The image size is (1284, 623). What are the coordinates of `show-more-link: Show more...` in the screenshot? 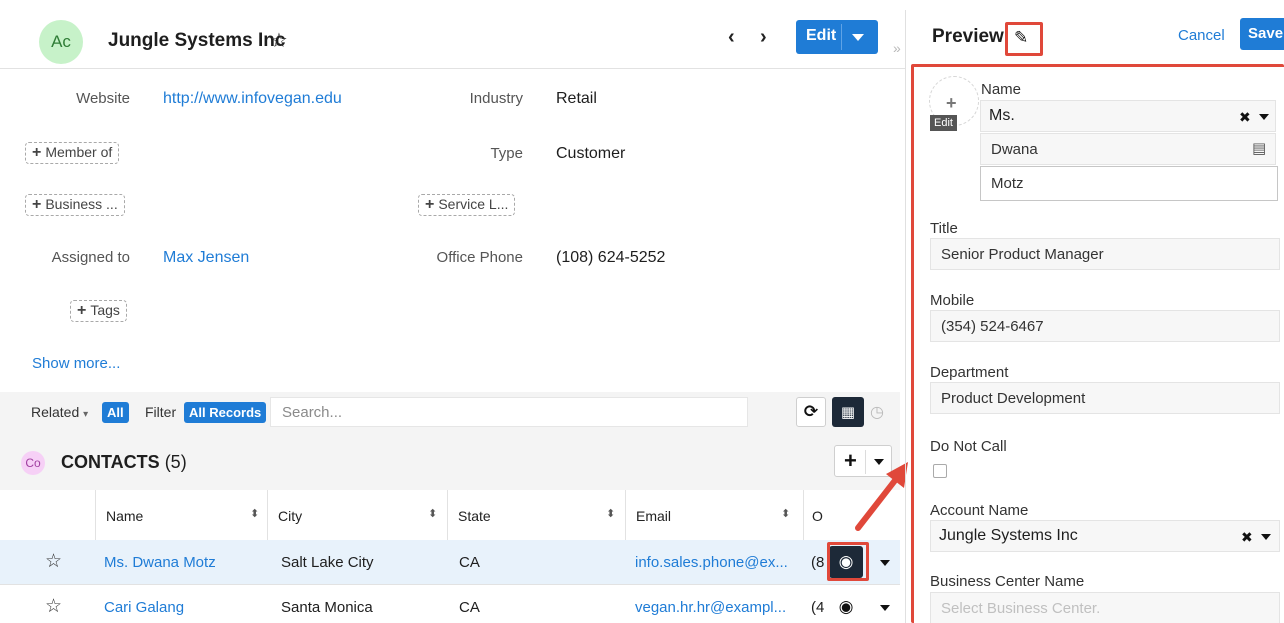 It's located at (76, 363).